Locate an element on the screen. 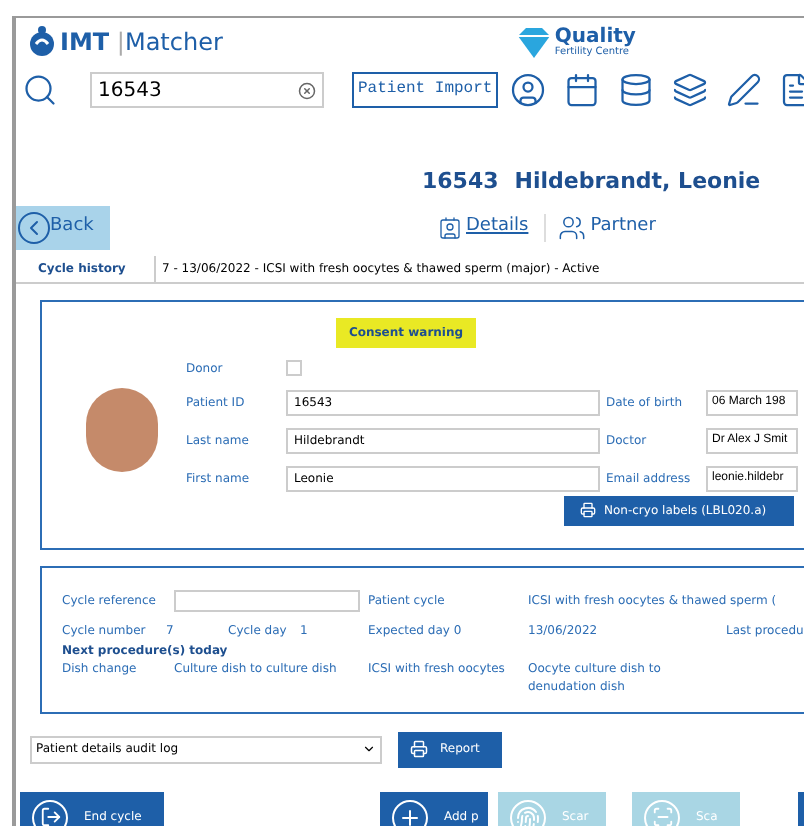 Image resolution: width=804 pixels, height=826 pixels. brand-name: IMT |Matcher is located at coordinates (141, 43).